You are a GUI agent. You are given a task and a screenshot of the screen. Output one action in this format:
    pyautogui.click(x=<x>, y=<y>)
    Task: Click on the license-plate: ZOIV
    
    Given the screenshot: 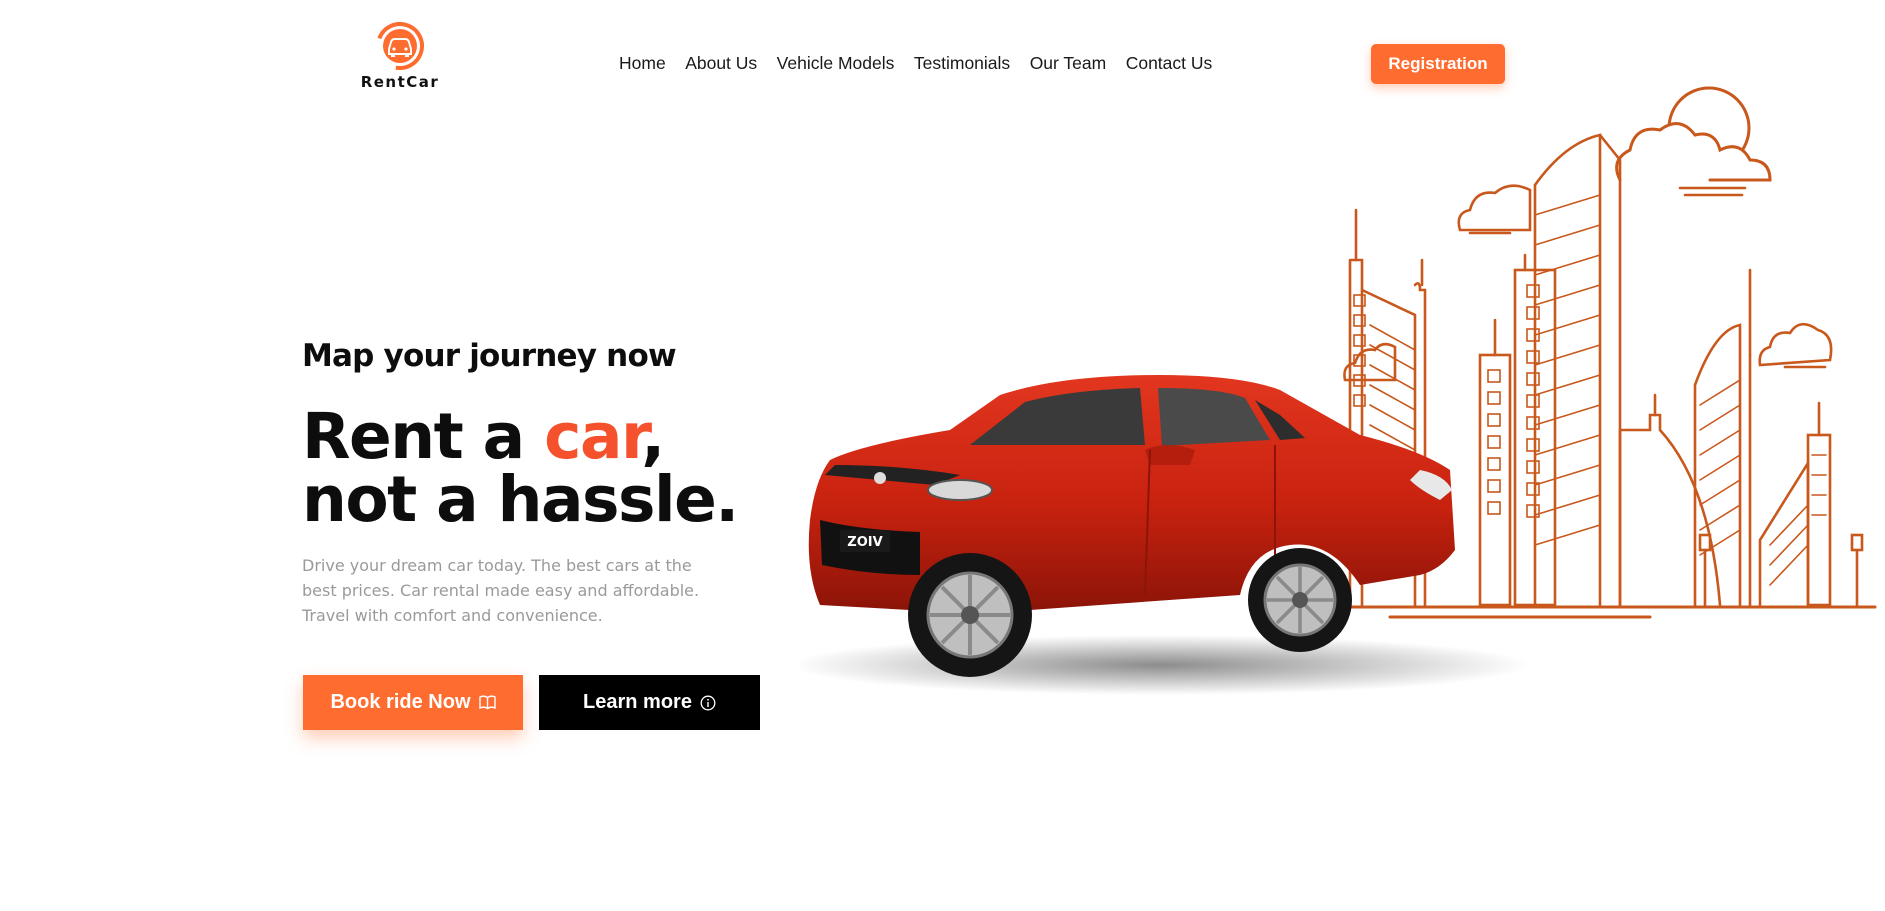 What is the action you would take?
    pyautogui.click(x=864, y=542)
    